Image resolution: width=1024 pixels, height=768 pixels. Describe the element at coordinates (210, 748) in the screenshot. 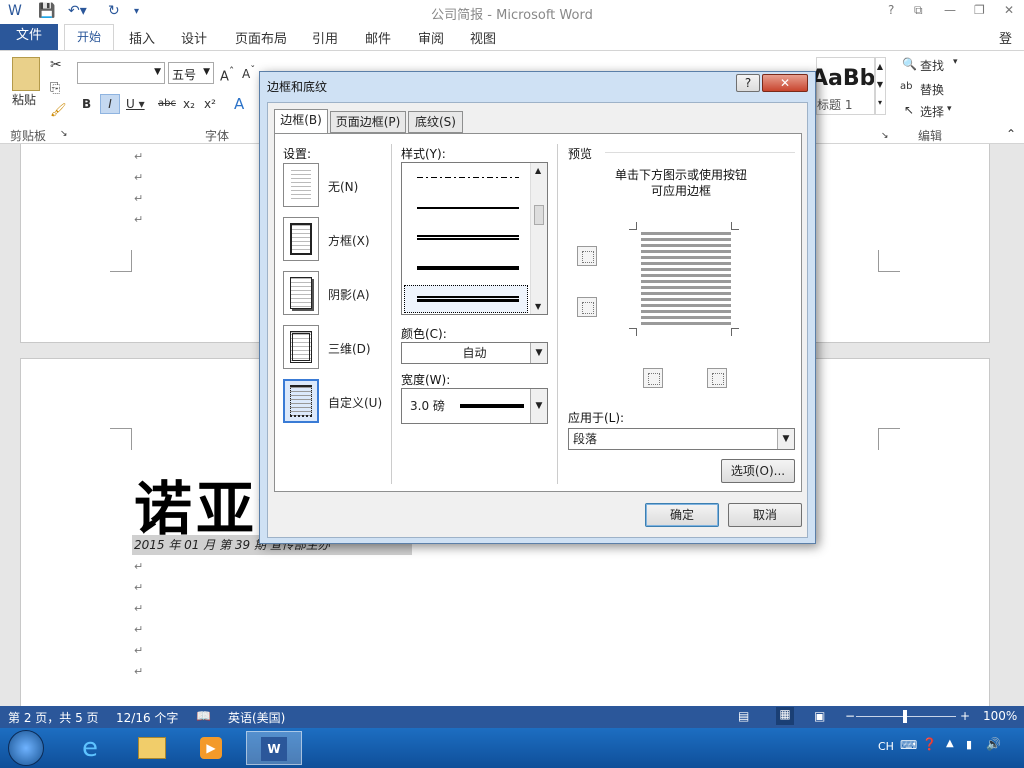

I see `media-player-icon: ▶` at that location.